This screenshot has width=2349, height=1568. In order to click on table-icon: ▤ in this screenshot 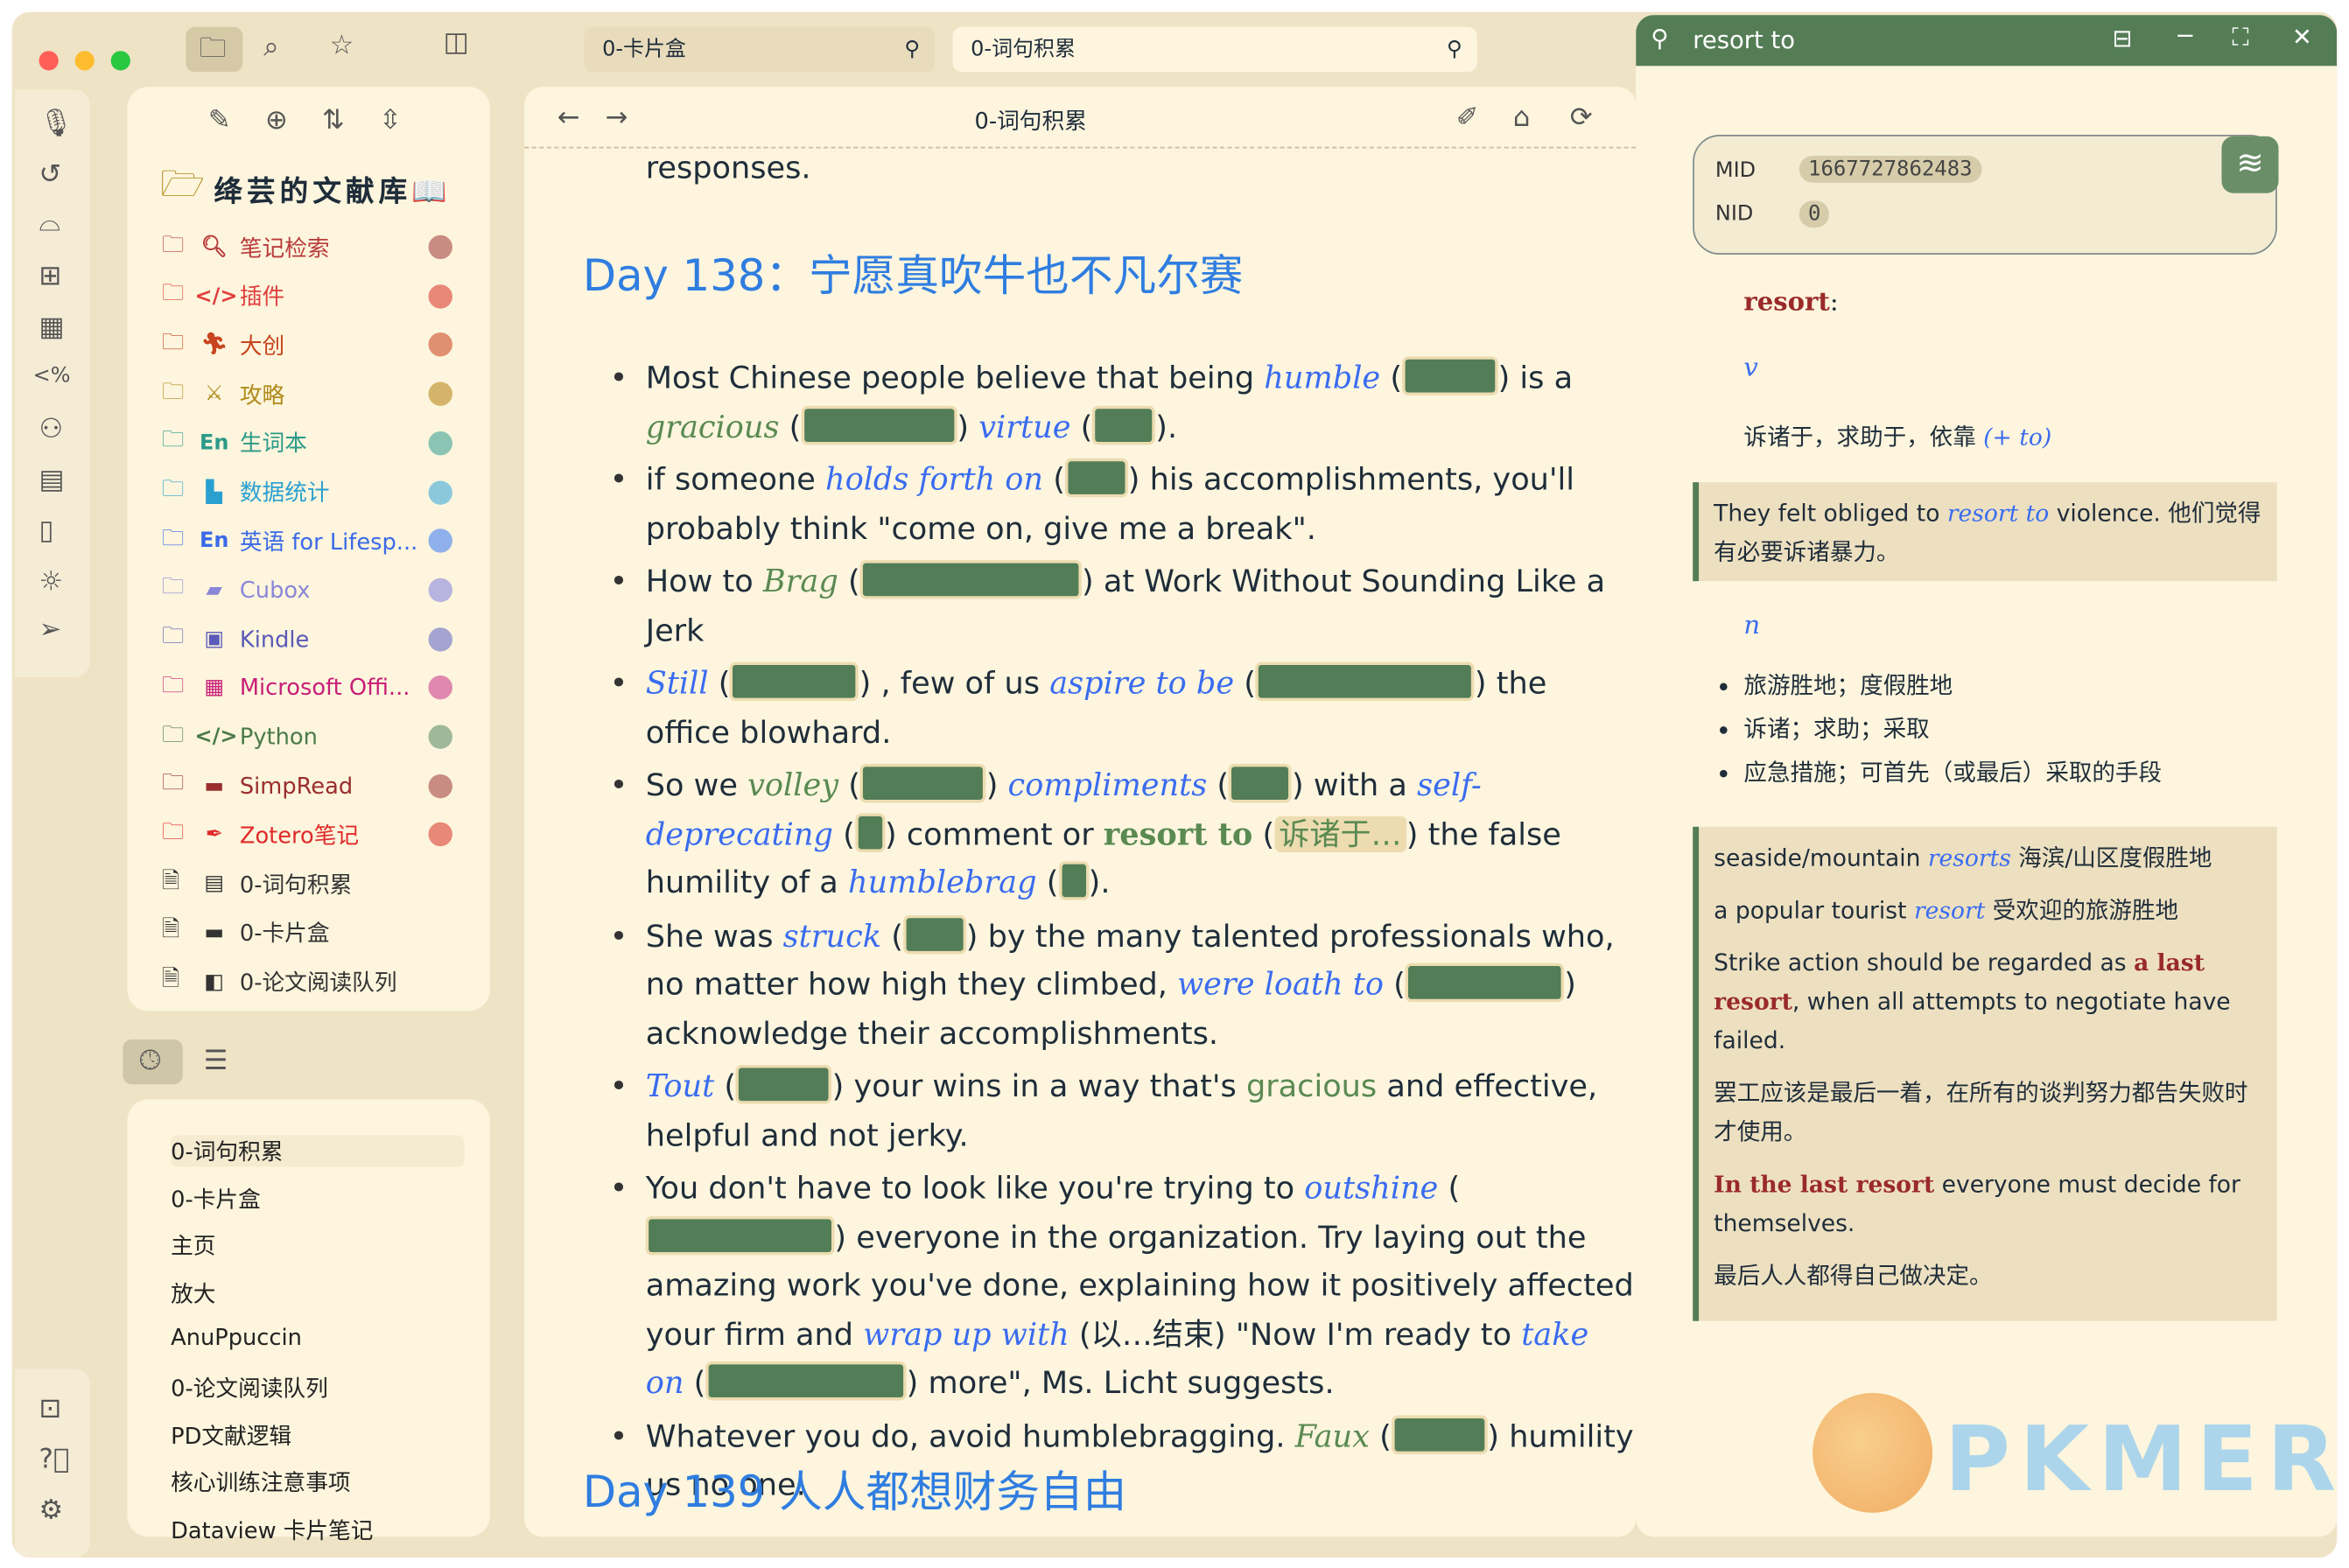, I will do `click(52, 480)`.